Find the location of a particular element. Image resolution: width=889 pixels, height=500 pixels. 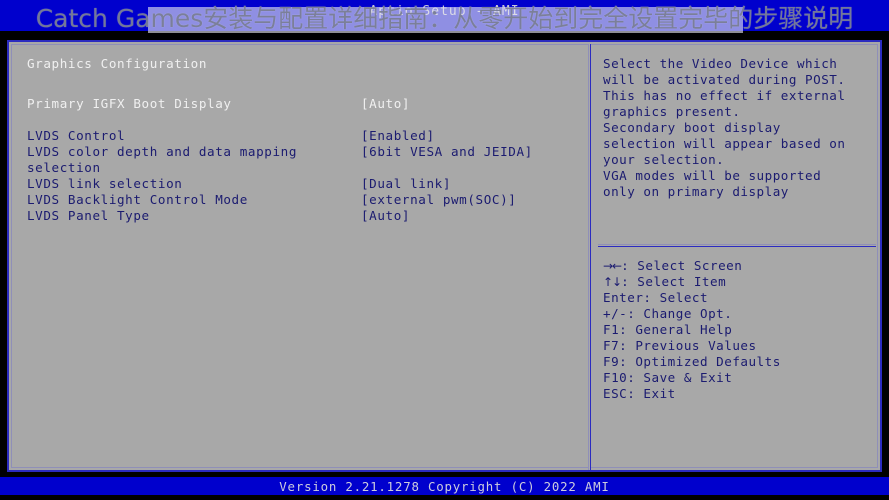

footer-version-text: Version 2.21.1278 Copyright (C) 2022 AMI is located at coordinates (444, 486).